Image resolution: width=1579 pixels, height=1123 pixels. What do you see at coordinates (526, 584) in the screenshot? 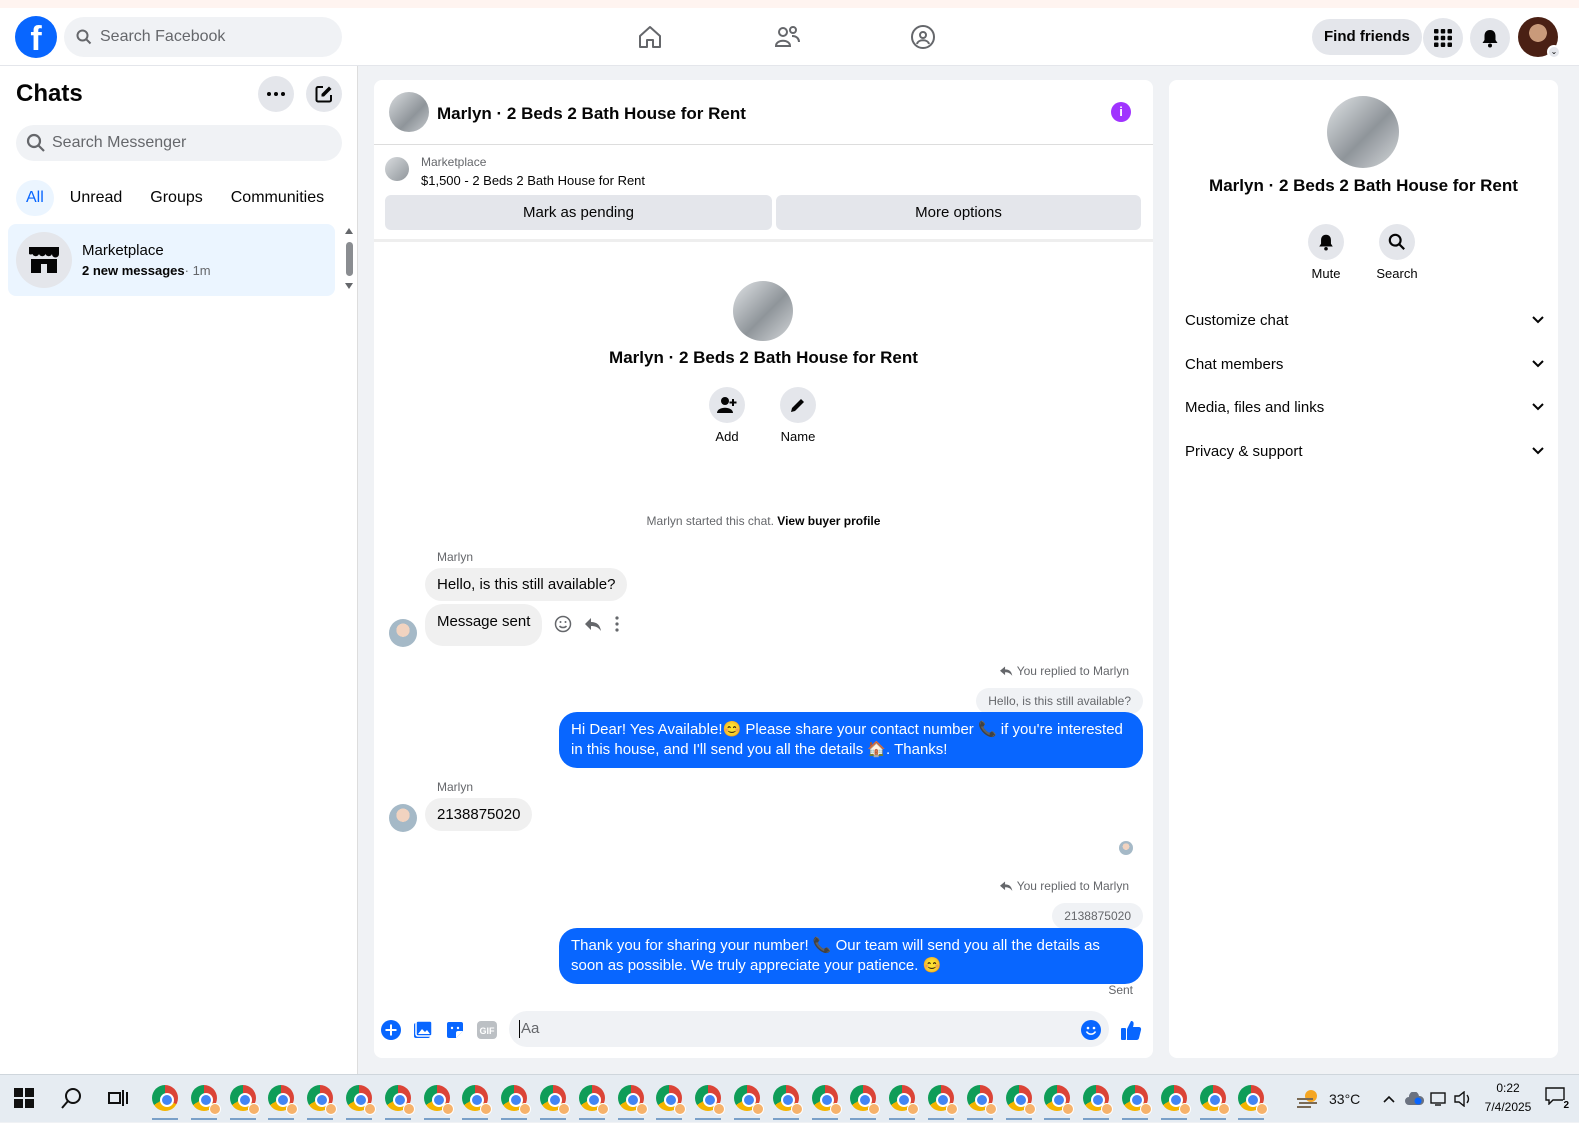
I see `incoming-message: Hello, is this still available?` at bounding box center [526, 584].